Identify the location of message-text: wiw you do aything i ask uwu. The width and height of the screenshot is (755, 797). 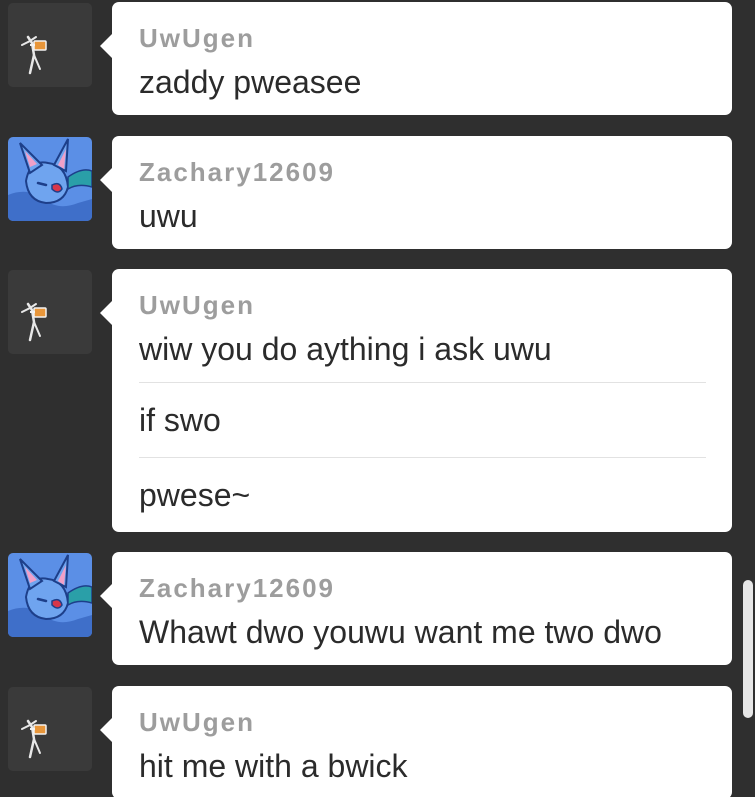
(345, 349).